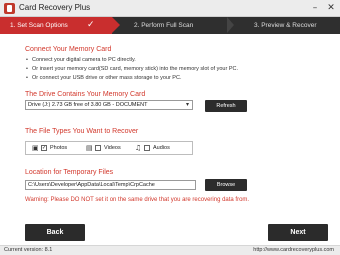  I want to click on step-label: 2. Perform Full Scan, so click(164, 25).